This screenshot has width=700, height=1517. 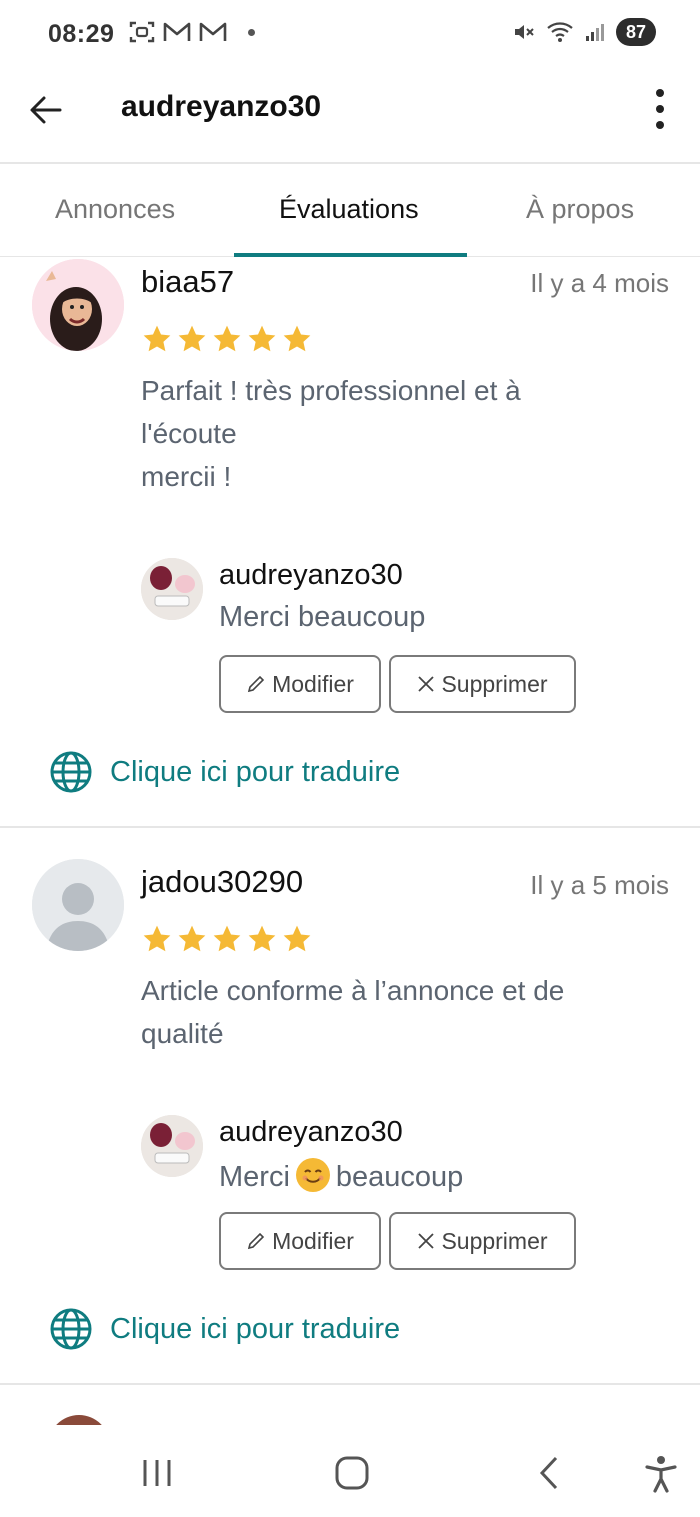 What do you see at coordinates (350, 1384) in the screenshot?
I see `divider` at bounding box center [350, 1384].